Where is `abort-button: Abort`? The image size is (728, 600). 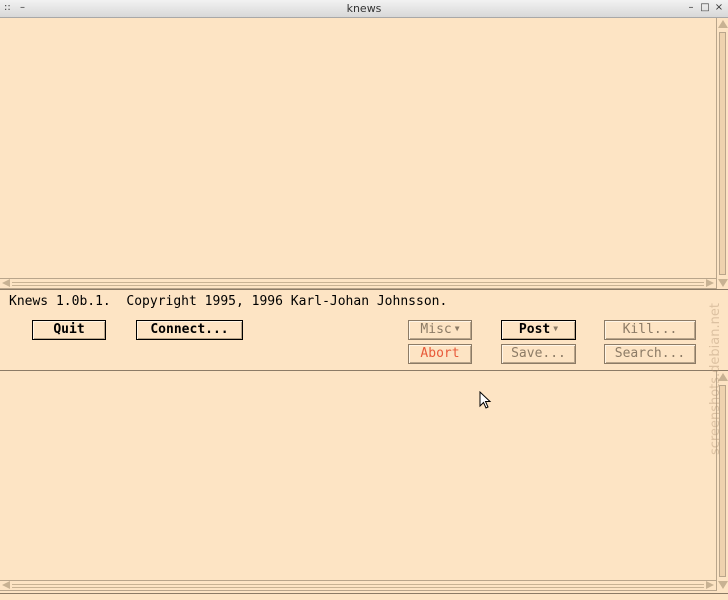 abort-button: Abort is located at coordinates (440, 354).